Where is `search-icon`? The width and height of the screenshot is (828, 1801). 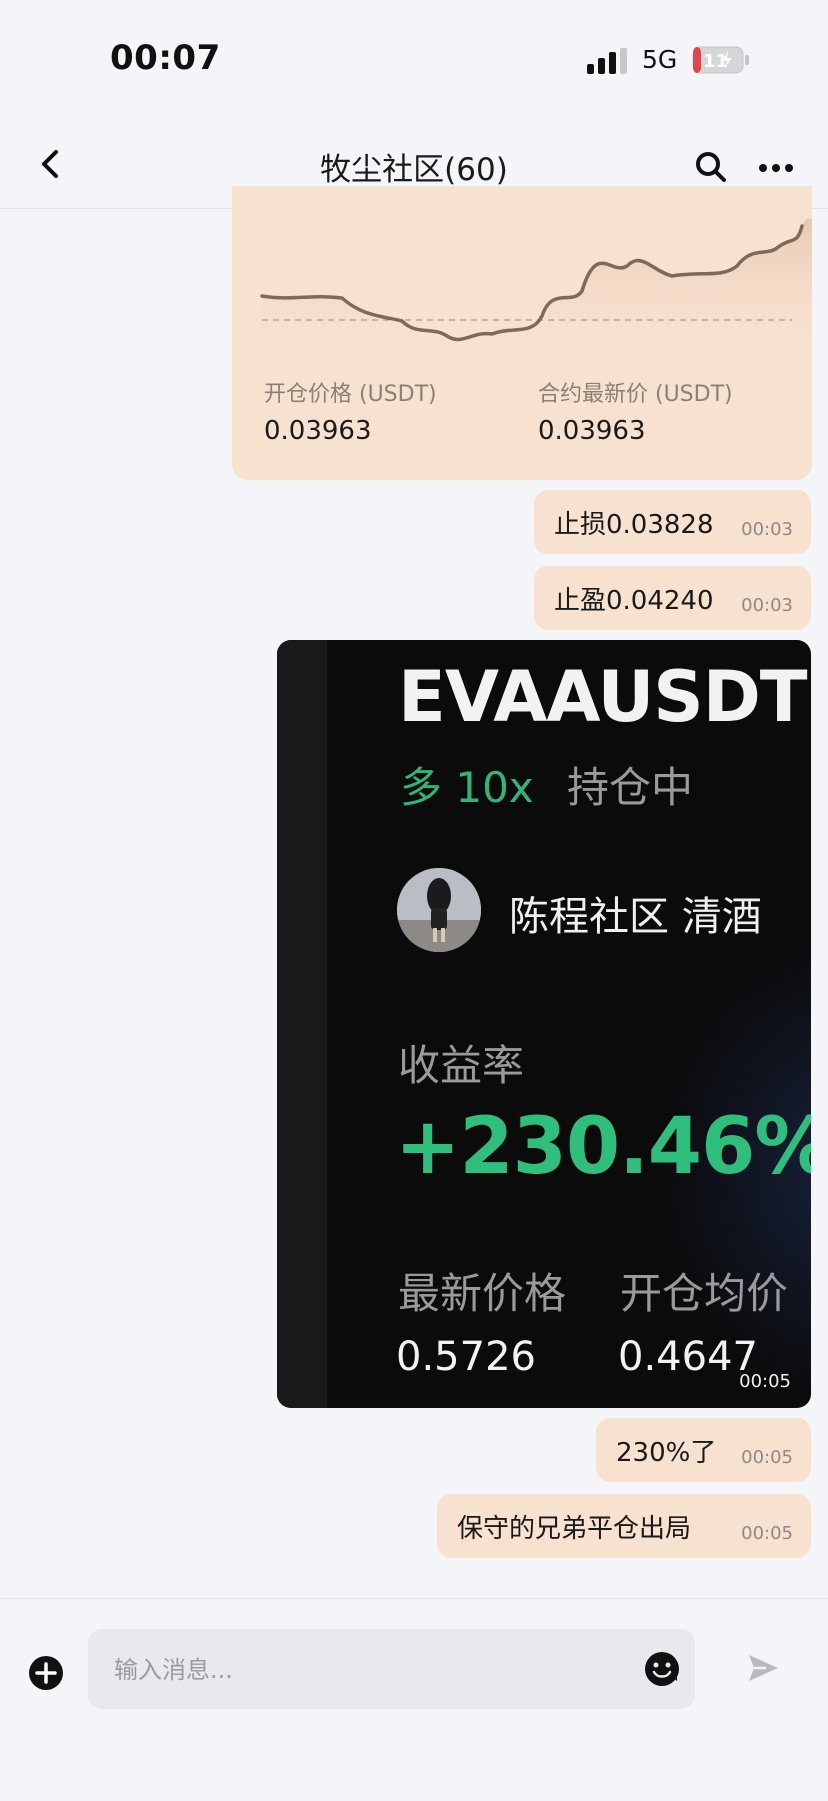 search-icon is located at coordinates (711, 167).